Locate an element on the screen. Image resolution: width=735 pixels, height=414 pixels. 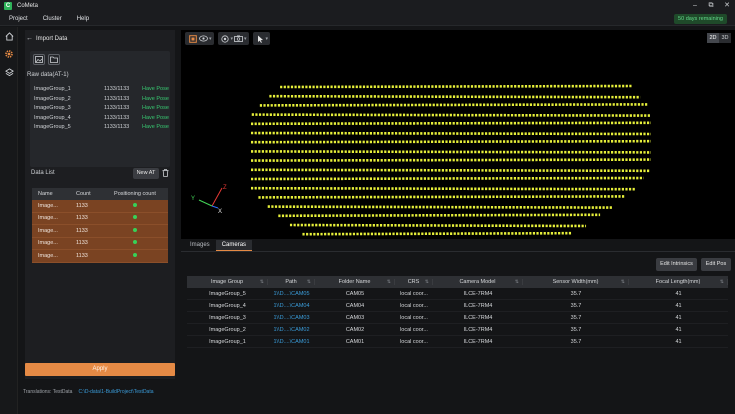
path-link: 1\\D....\CAM03 is located at coordinates (291, 318).